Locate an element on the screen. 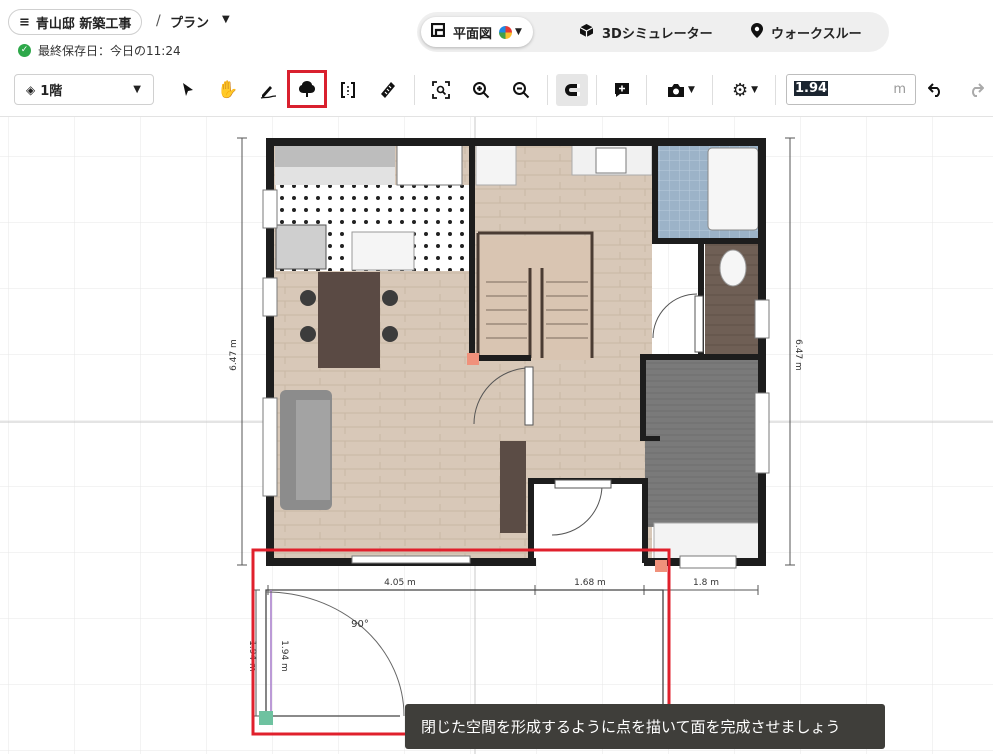  tv-stand is located at coordinates (513, 487).